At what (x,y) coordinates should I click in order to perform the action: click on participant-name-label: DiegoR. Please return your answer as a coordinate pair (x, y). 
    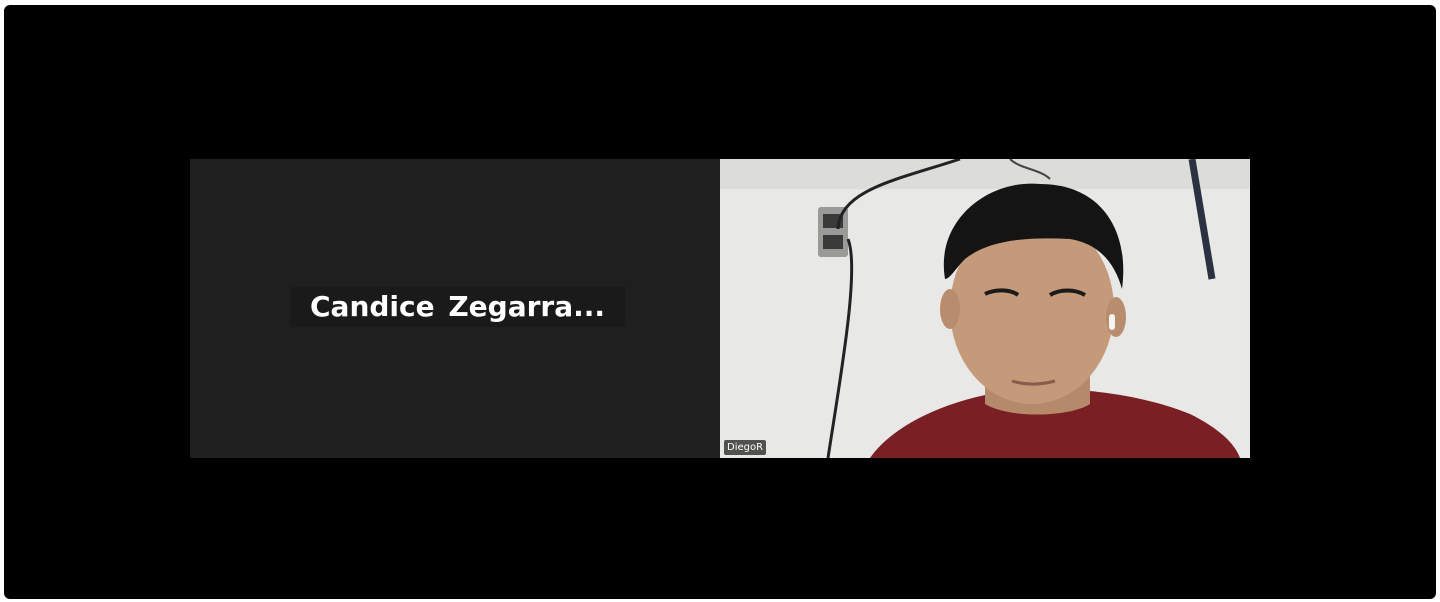
    Looking at the image, I should click on (745, 447).